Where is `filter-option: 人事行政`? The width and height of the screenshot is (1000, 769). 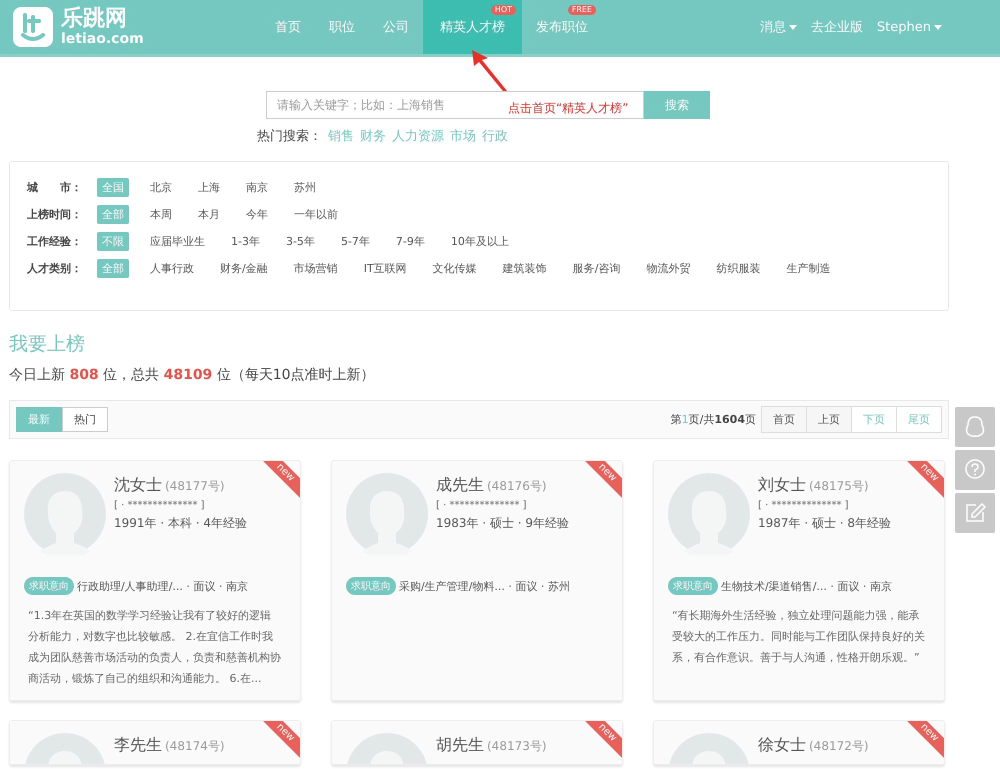
filter-option: 人事行政 is located at coordinates (172, 268).